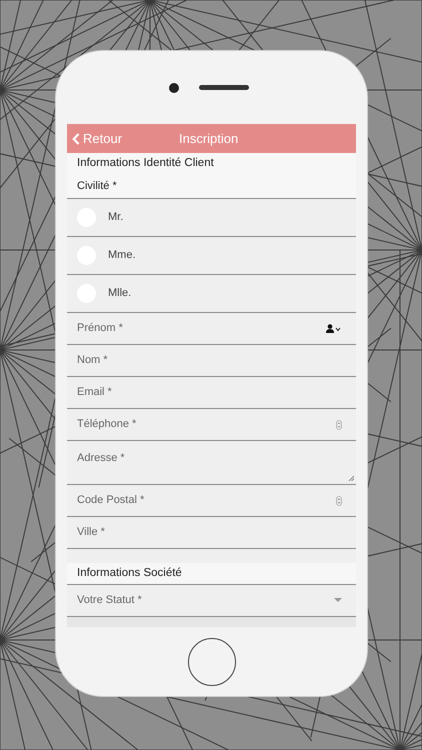  Describe the element at coordinates (116, 218) in the screenshot. I see `radio-label: Mr.` at that location.